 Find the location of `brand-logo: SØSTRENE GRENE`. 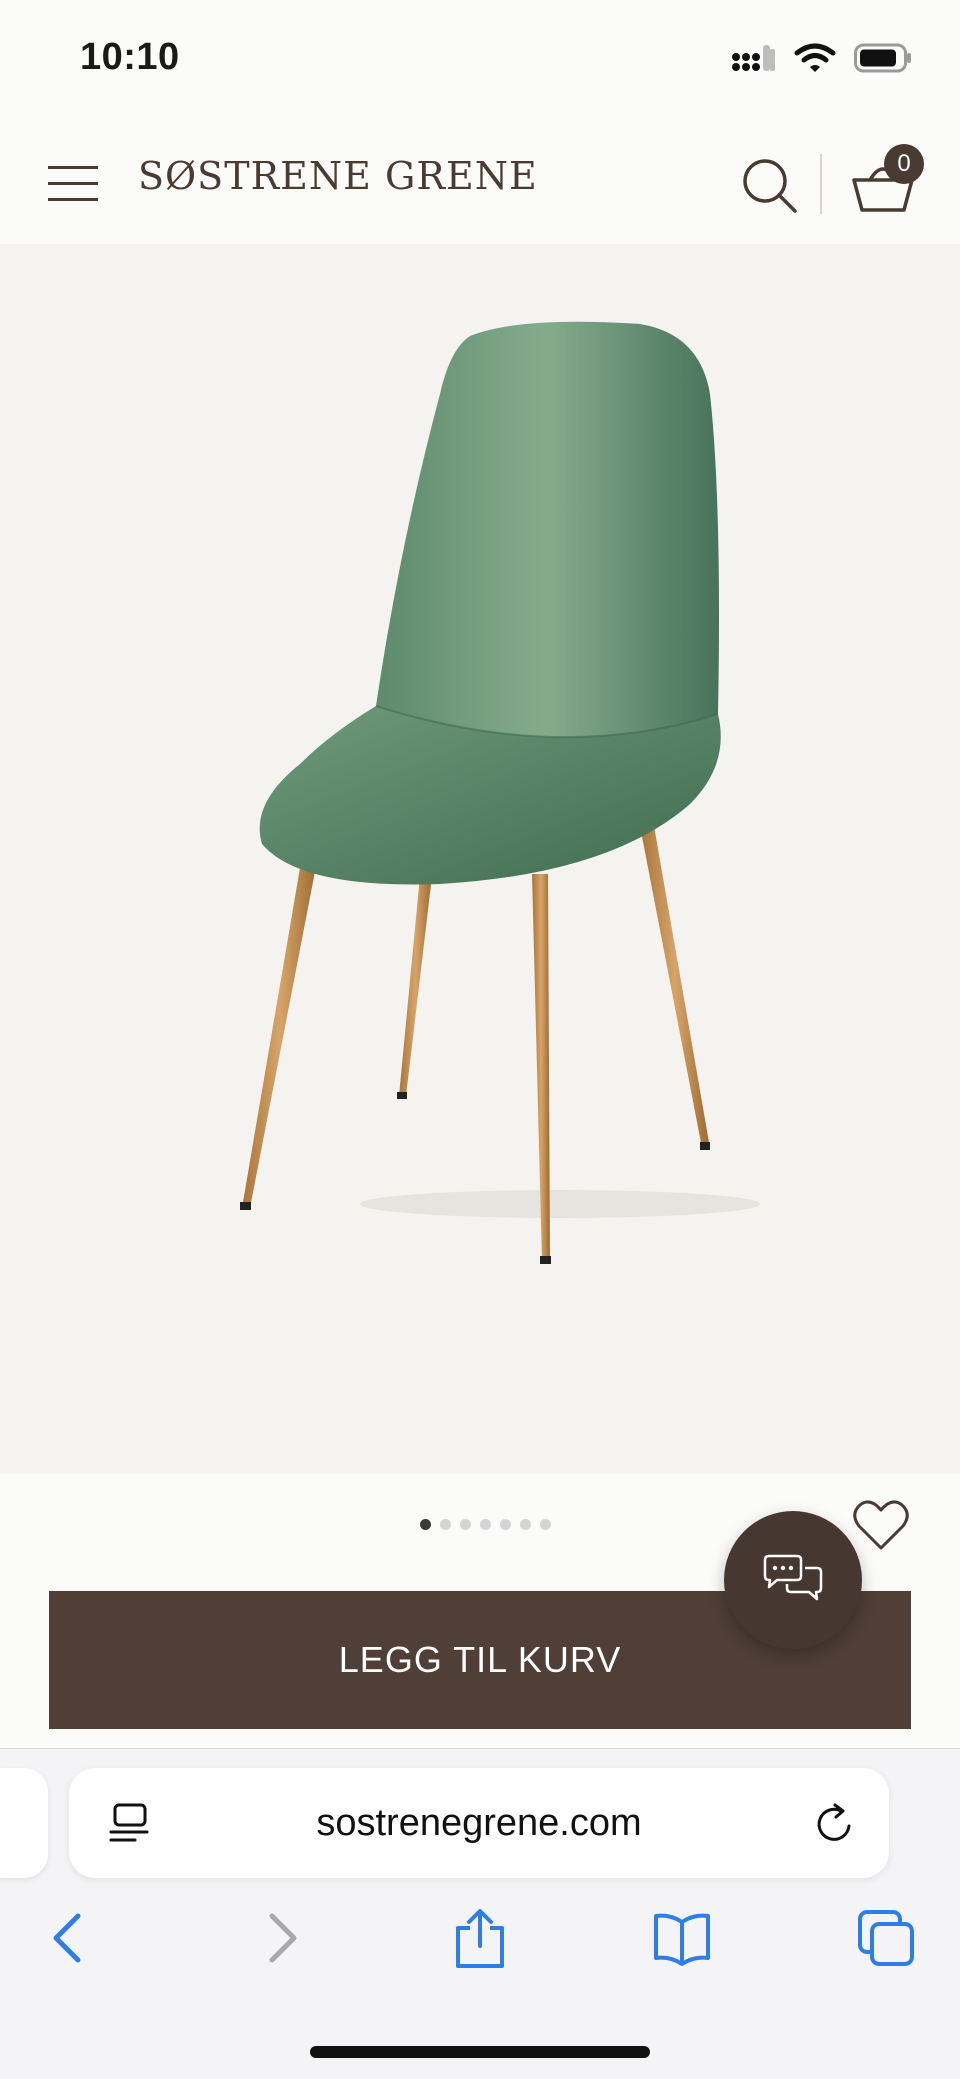

brand-logo: SØSTRENE GRENE is located at coordinates (338, 176).